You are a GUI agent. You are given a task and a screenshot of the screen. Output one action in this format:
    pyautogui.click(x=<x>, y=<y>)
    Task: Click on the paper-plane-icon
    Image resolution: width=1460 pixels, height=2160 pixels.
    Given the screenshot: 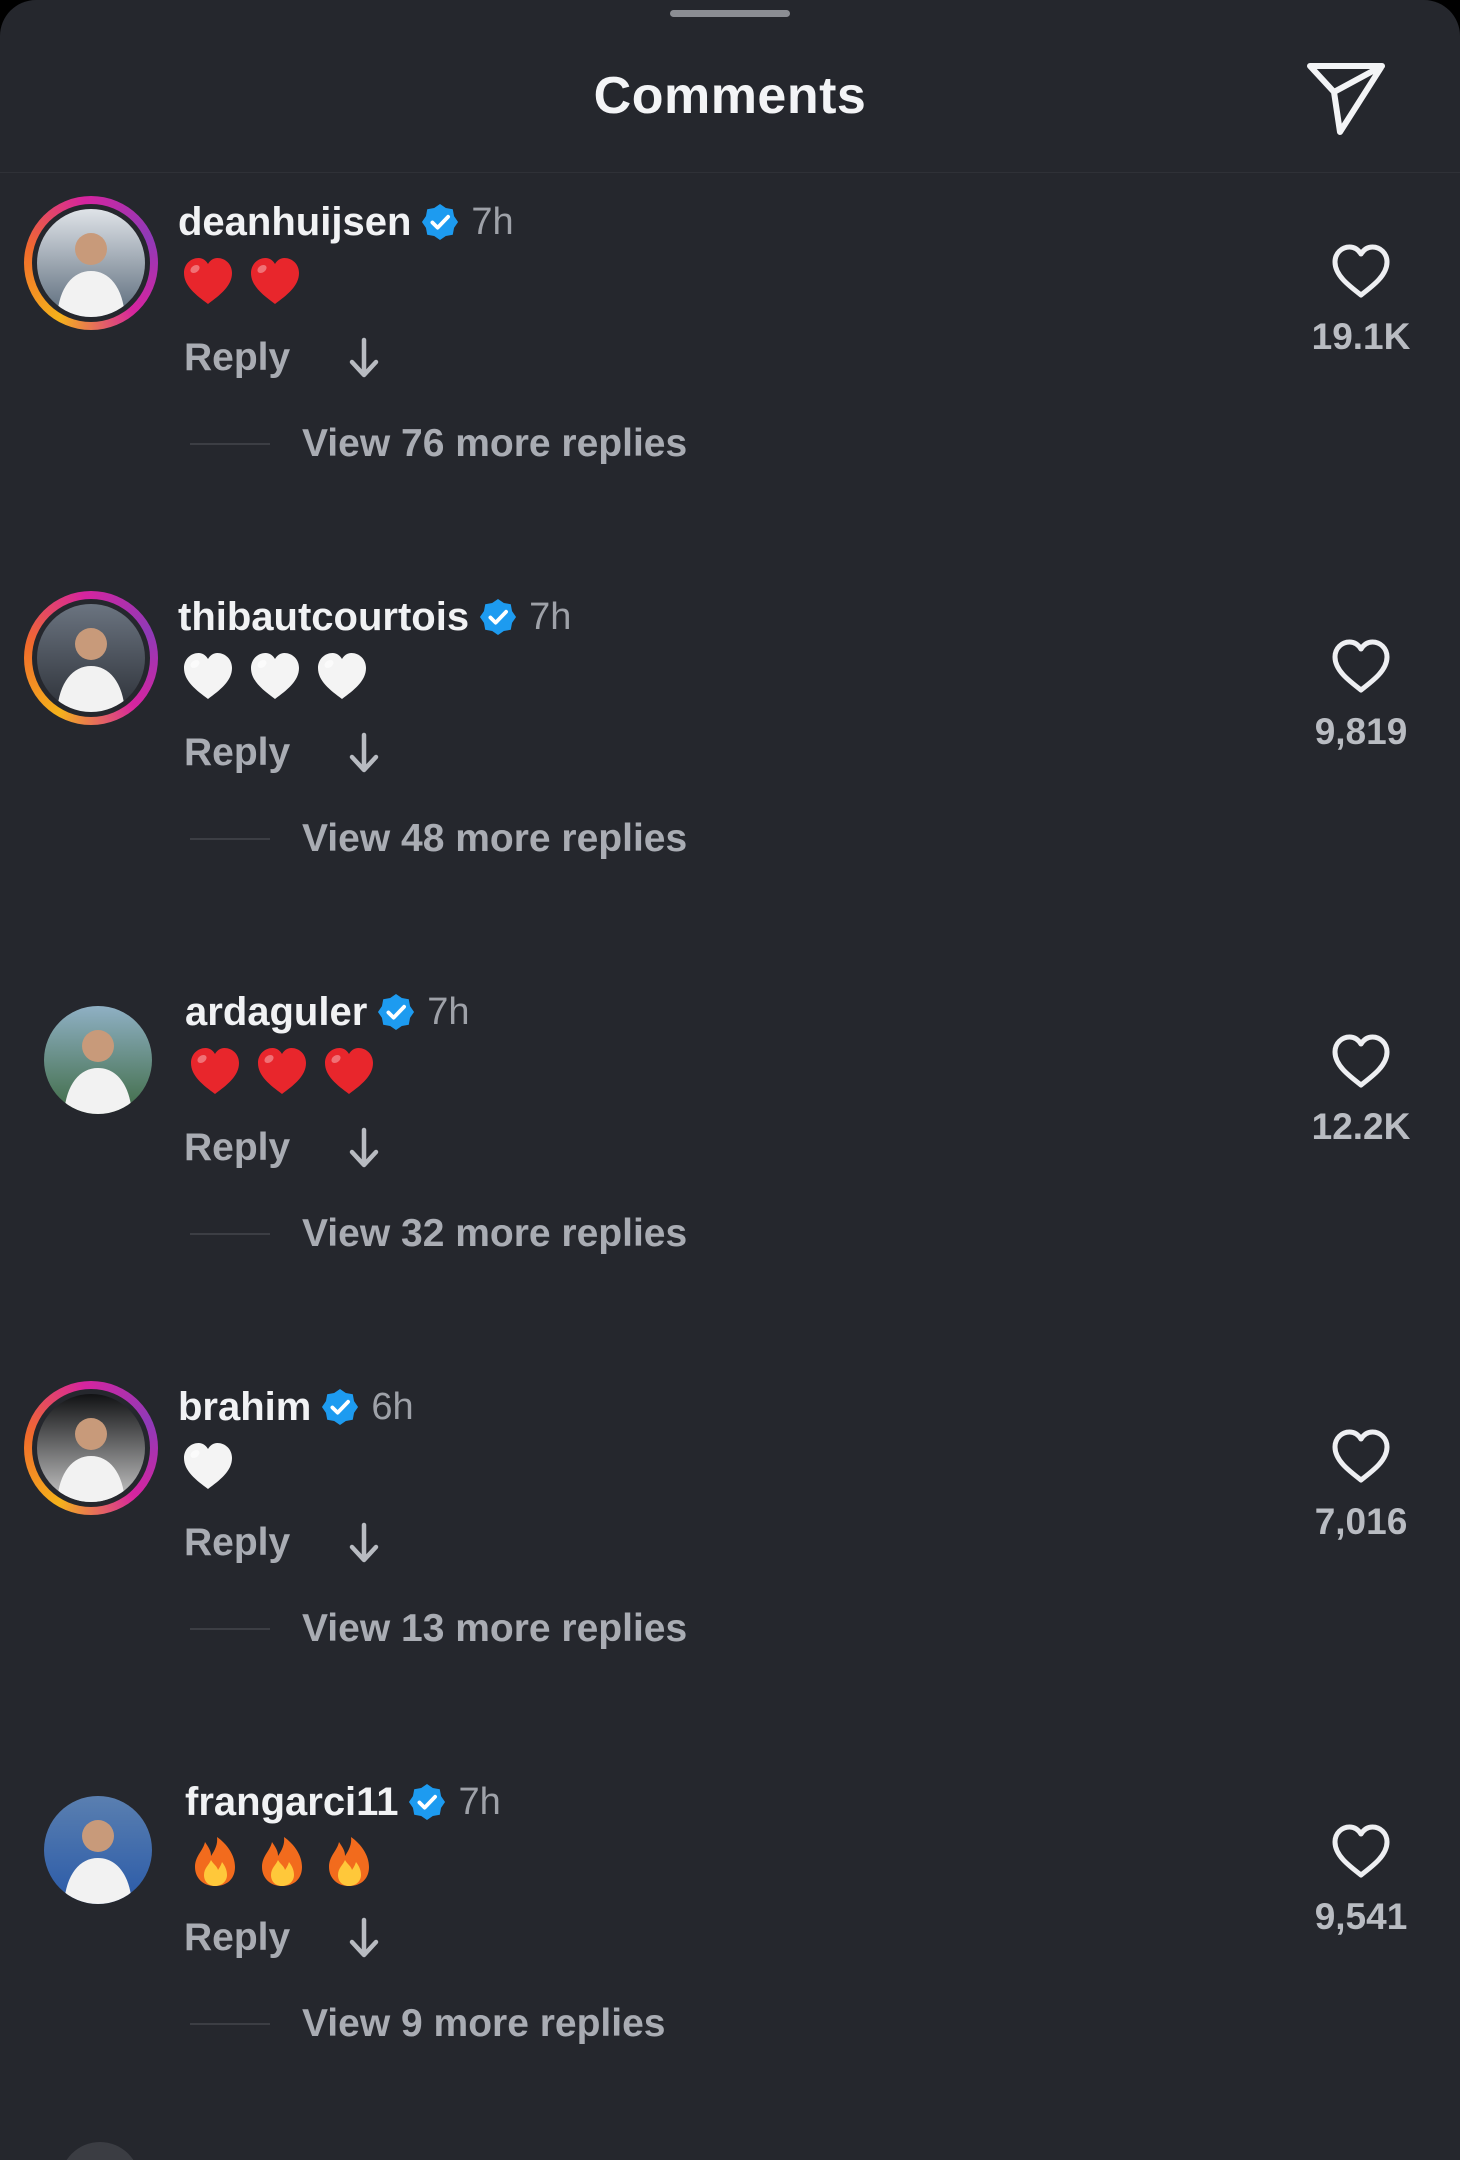 What is the action you would take?
    pyautogui.click(x=1346, y=98)
    